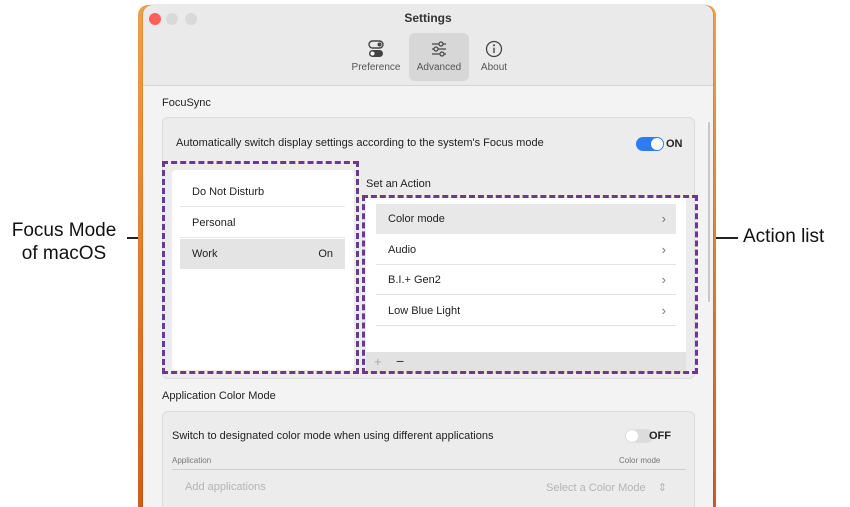 This screenshot has height=507, width=850. Describe the element at coordinates (64, 230) in the screenshot. I see `annotation-line-1: Focus Mode` at that location.